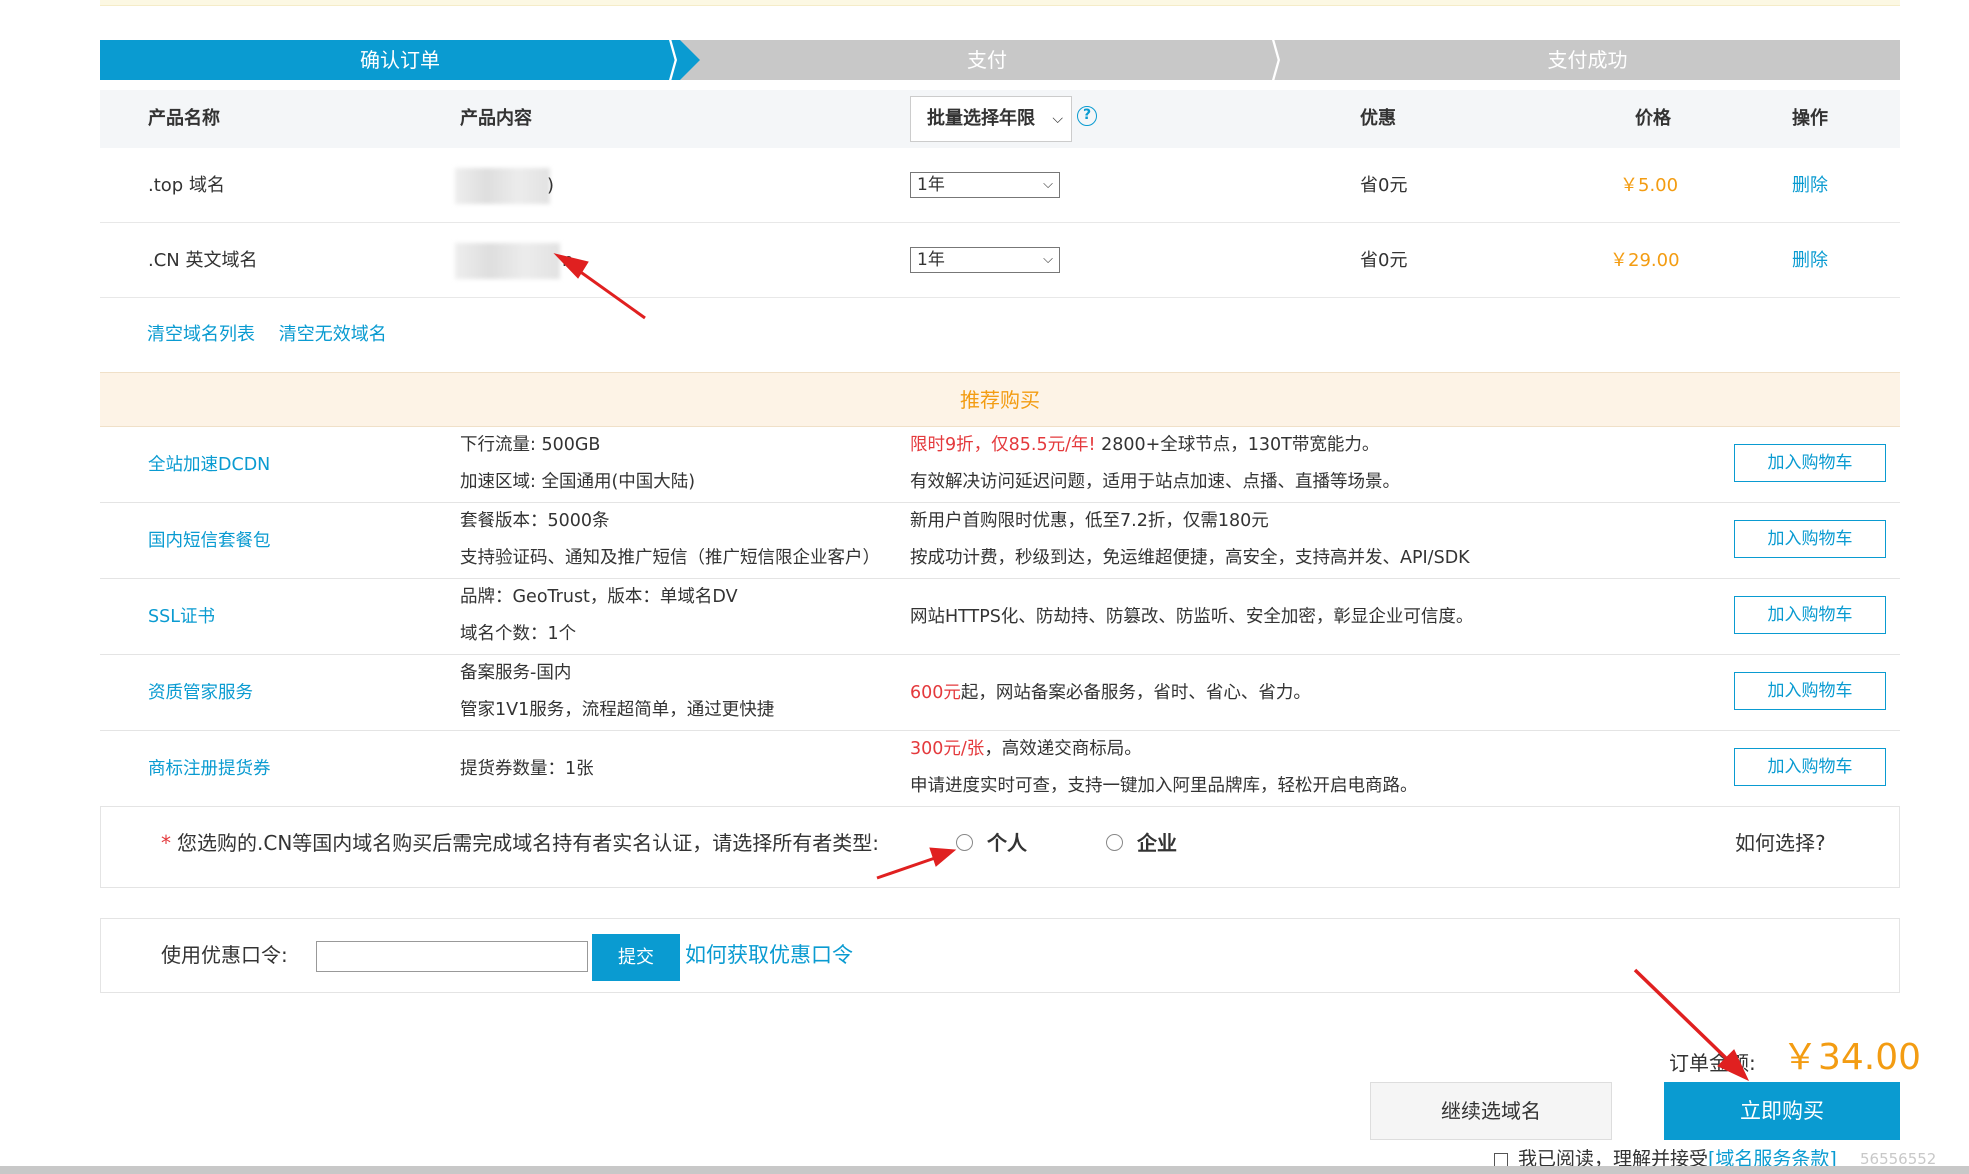  Describe the element at coordinates (1645, 260) in the screenshot. I see `price-value: ￥29.00` at that location.